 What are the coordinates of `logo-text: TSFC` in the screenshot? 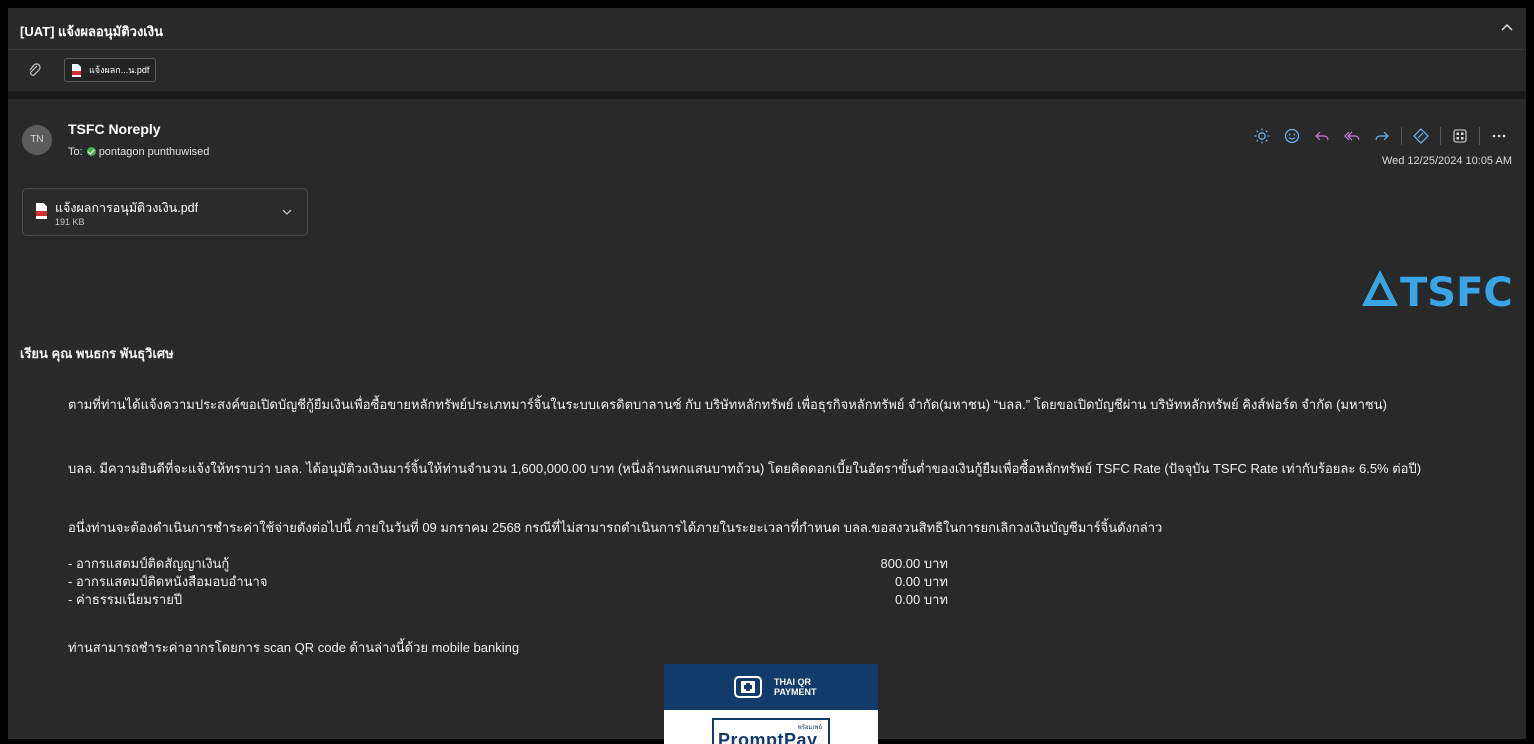 It's located at (1456, 291).